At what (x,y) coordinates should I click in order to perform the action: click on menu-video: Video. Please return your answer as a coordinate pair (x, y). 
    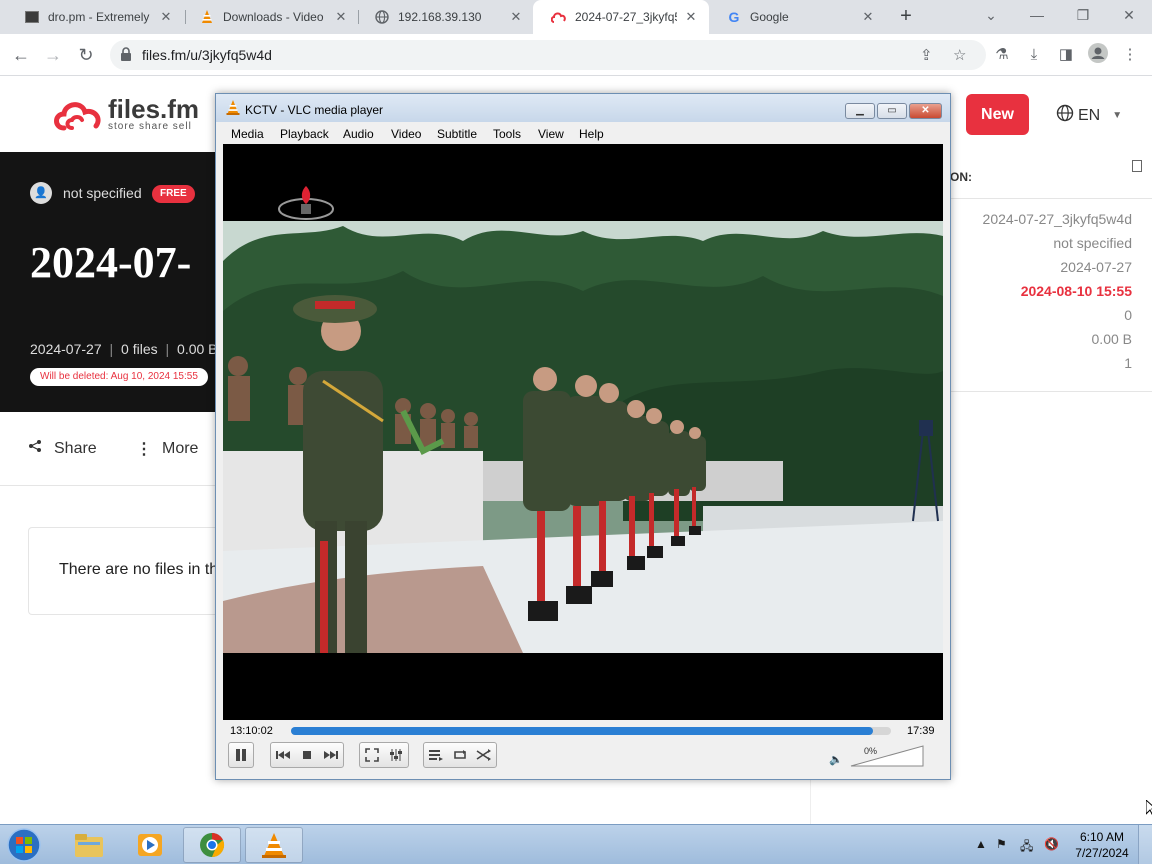
    Looking at the image, I should click on (406, 134).